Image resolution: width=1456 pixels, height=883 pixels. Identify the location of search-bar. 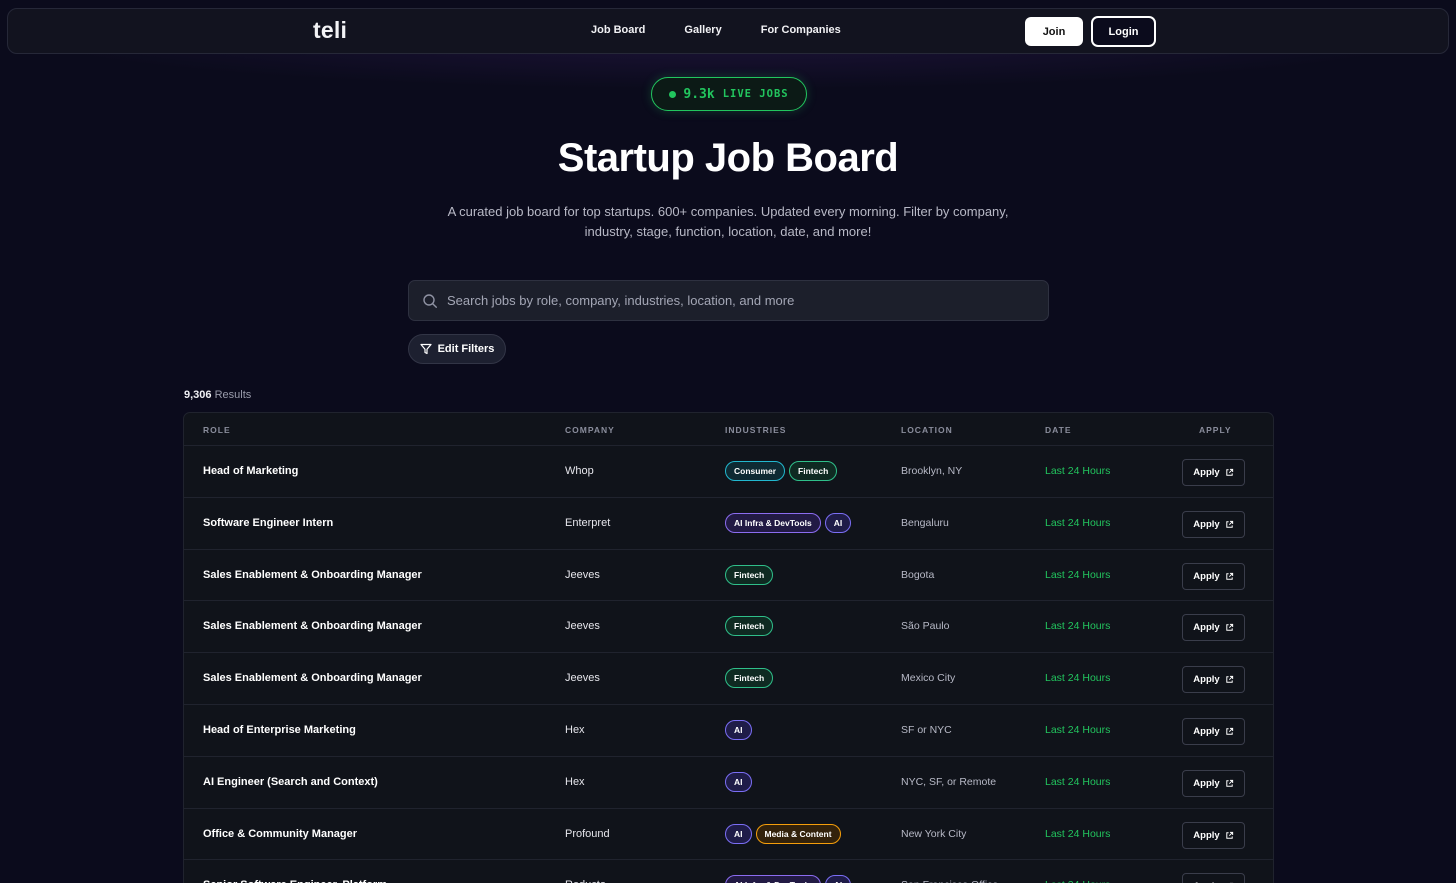
(728, 300).